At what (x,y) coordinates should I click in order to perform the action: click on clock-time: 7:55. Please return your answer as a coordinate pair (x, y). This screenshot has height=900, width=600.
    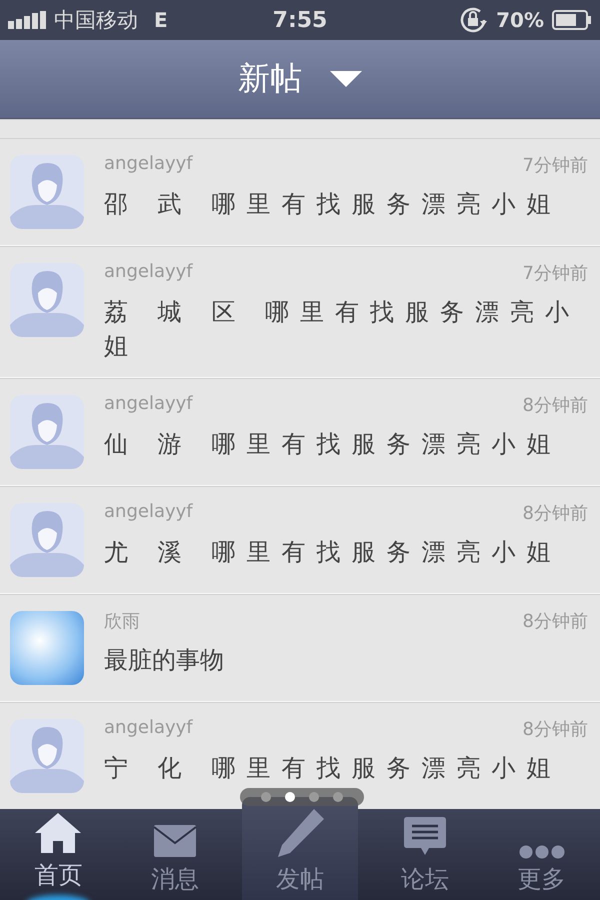
    Looking at the image, I should click on (300, 20).